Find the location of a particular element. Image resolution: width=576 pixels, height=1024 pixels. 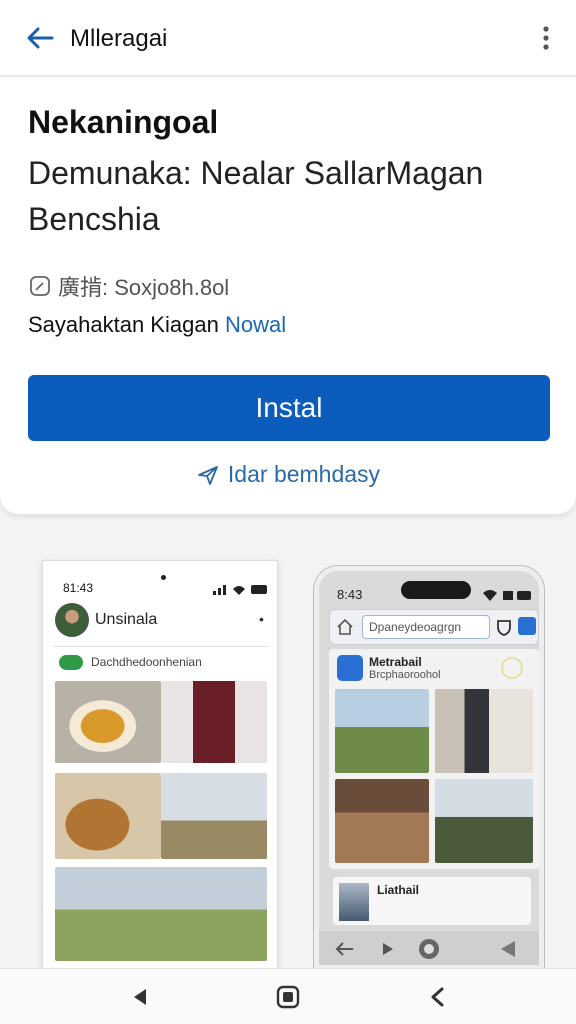

send-icon is located at coordinates (208, 475).